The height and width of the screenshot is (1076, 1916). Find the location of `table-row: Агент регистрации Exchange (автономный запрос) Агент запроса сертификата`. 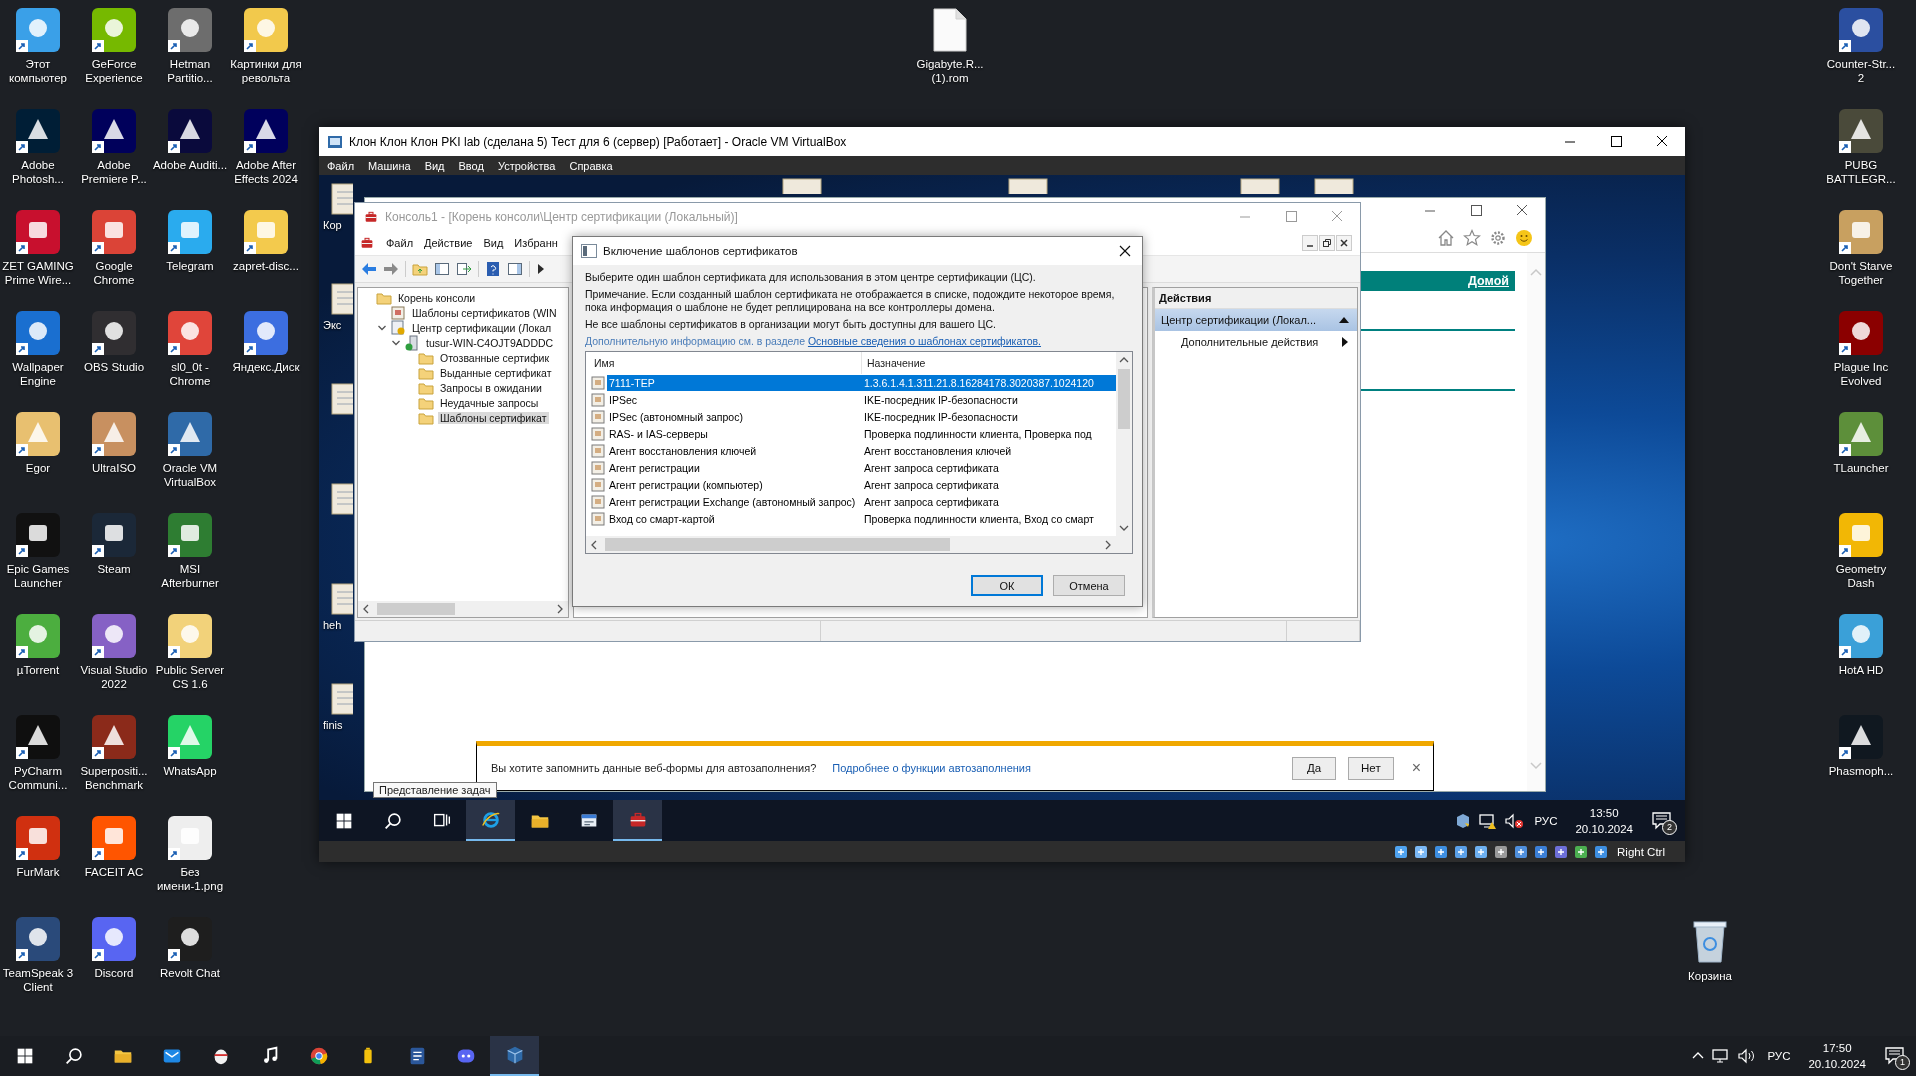

table-row: Агент регистрации Exchange (автономный запрос) Агент запроса сертификата is located at coordinates (861, 501).